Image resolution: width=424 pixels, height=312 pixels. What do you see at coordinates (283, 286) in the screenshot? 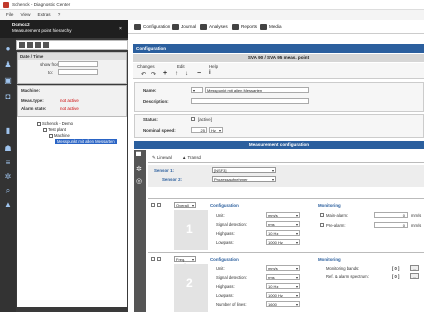
I see `block2-row-select: 10 Hz ▾` at bounding box center [283, 286].